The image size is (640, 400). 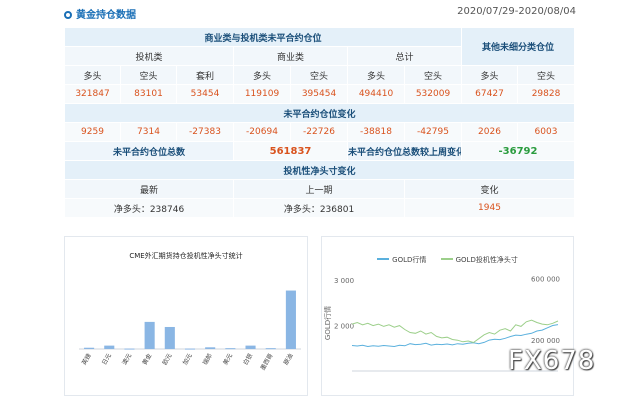 What do you see at coordinates (149, 151) in the screenshot?
I see `open-interest-label: 未平合约仓位总数` at bounding box center [149, 151].